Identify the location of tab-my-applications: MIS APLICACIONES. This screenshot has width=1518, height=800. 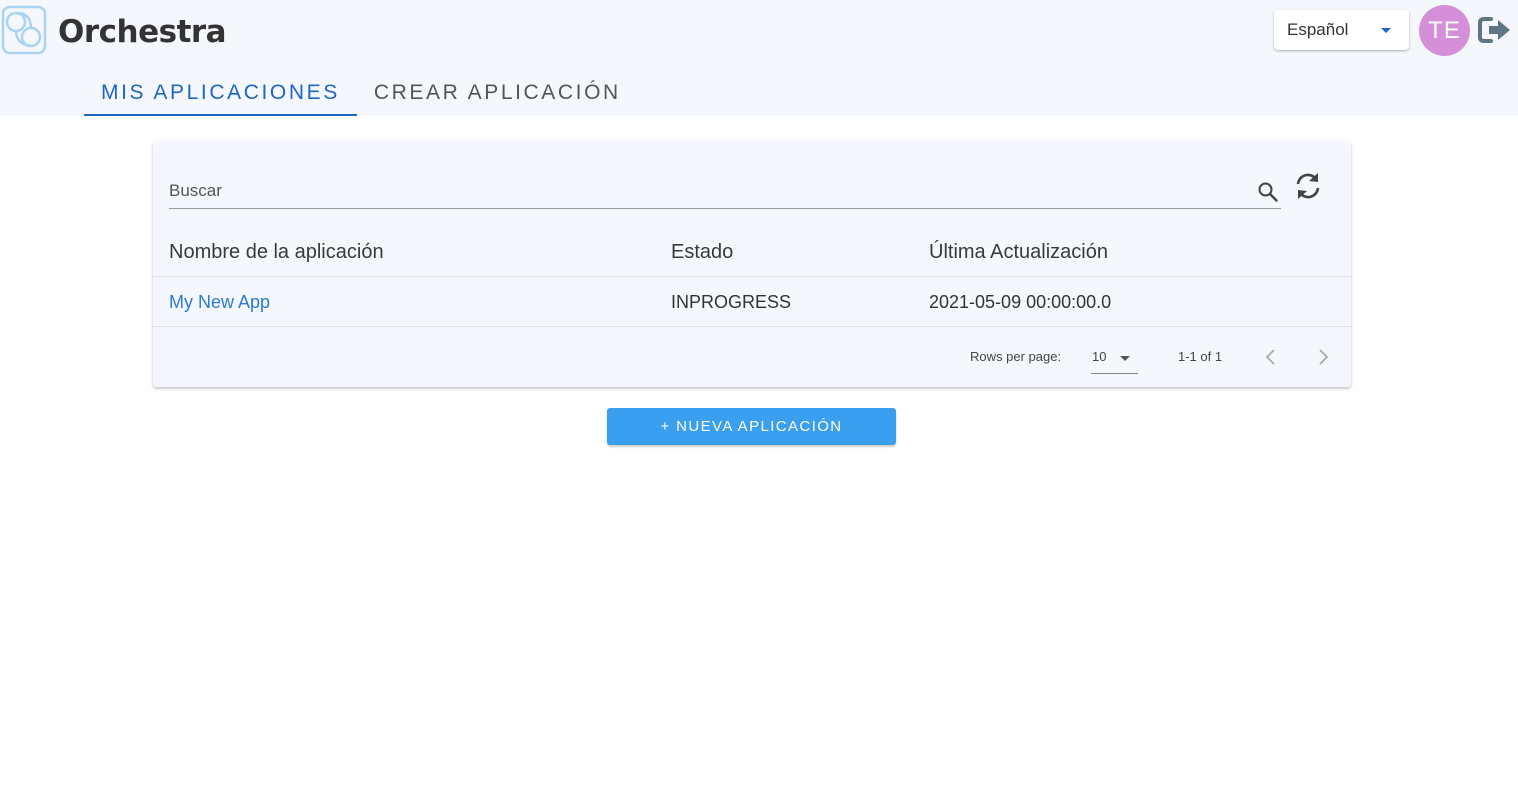
(220, 93).